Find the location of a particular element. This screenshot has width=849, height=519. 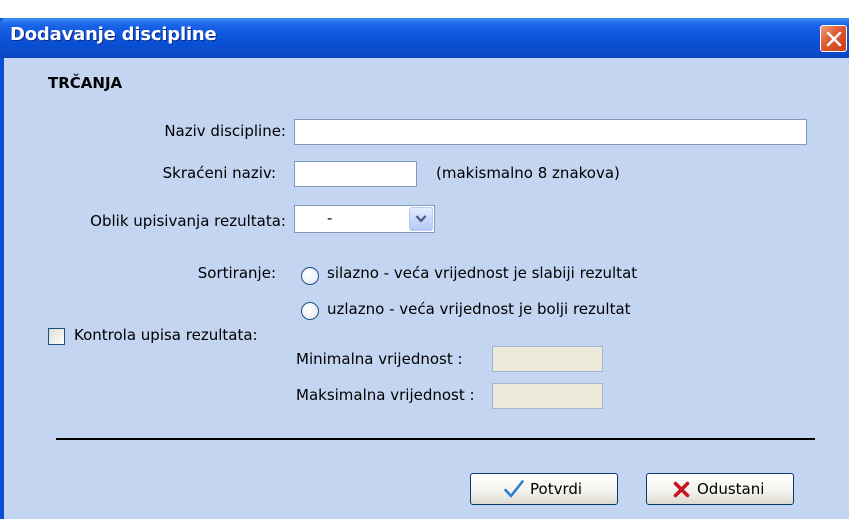

skraceni-naziv-hint: (makismalno 8 znakova) is located at coordinates (528, 173).